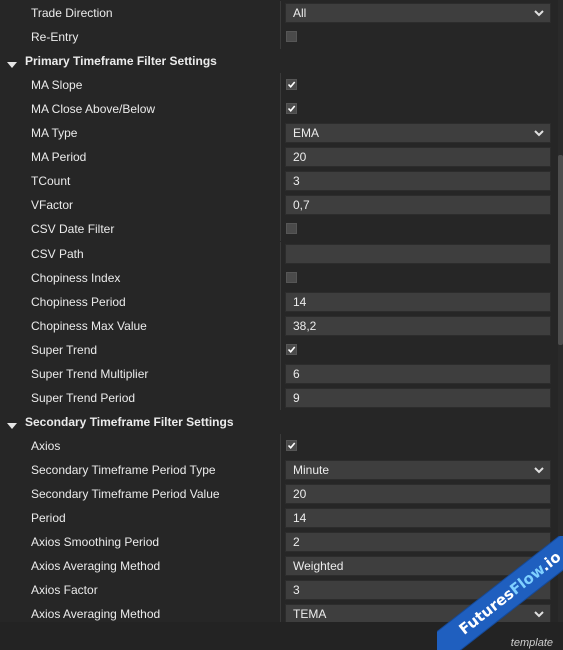 This screenshot has width=563, height=650. Describe the element at coordinates (418, 181) in the screenshot. I see `property-input: 3` at that location.